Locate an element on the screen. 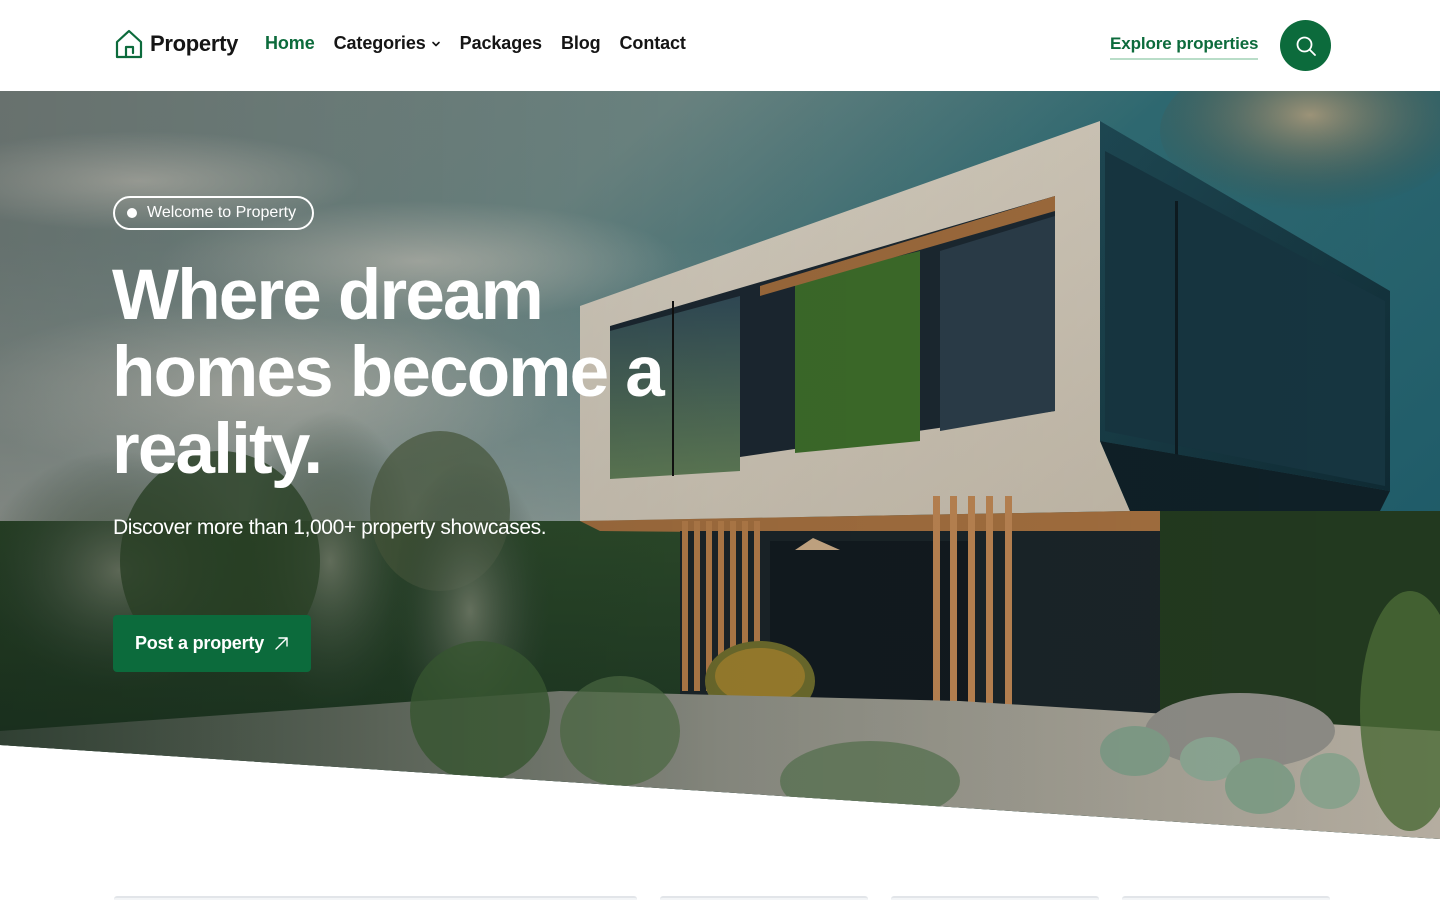 Image resolution: width=1440 pixels, height=900 pixels. search-filter-bar is located at coordinates (720, 898).